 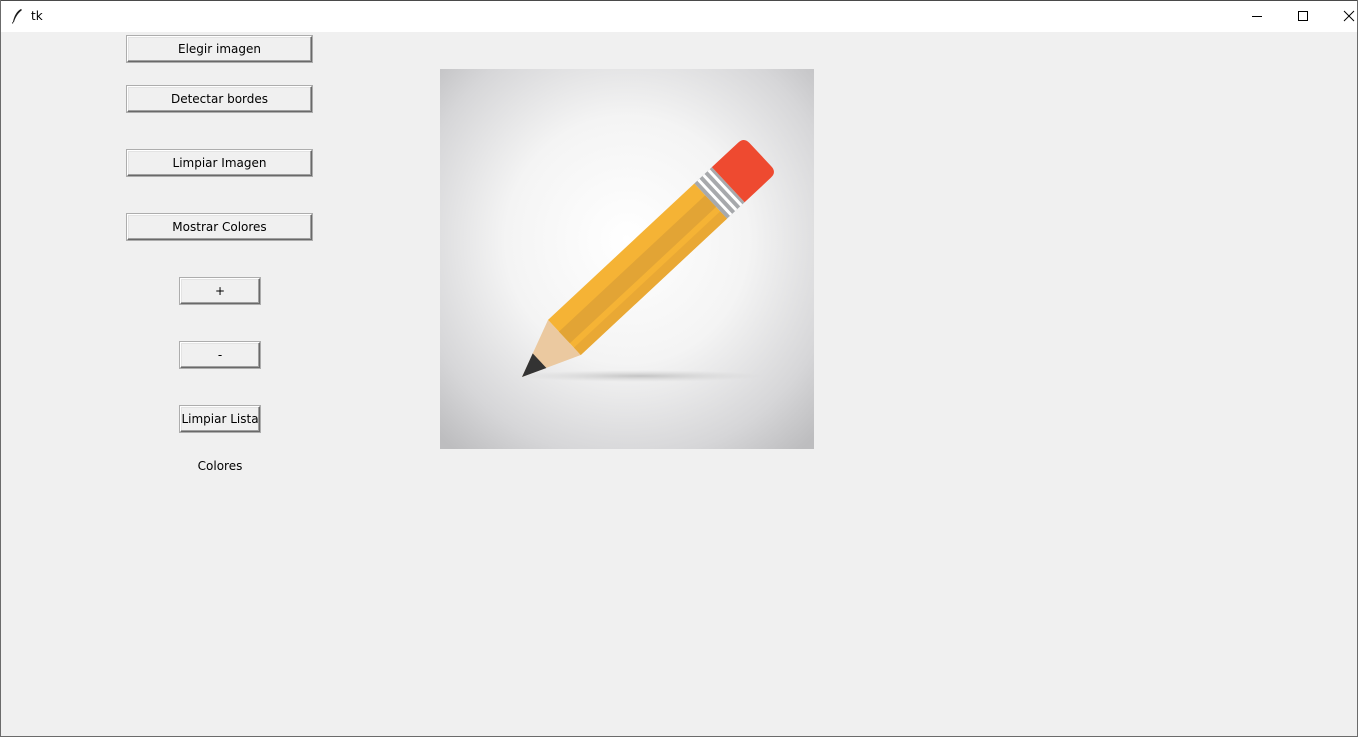 What do you see at coordinates (17, 16) in the screenshot?
I see `feather-icon` at bounding box center [17, 16].